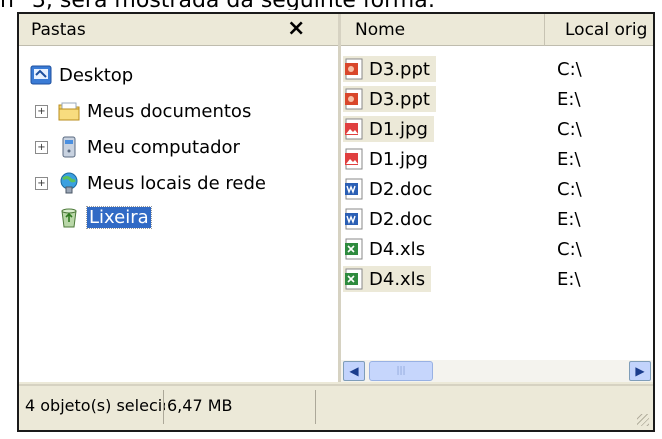 The image size is (662, 439). Describe the element at coordinates (354, 371) in the screenshot. I see `scroll-left-button: ◀` at that location.